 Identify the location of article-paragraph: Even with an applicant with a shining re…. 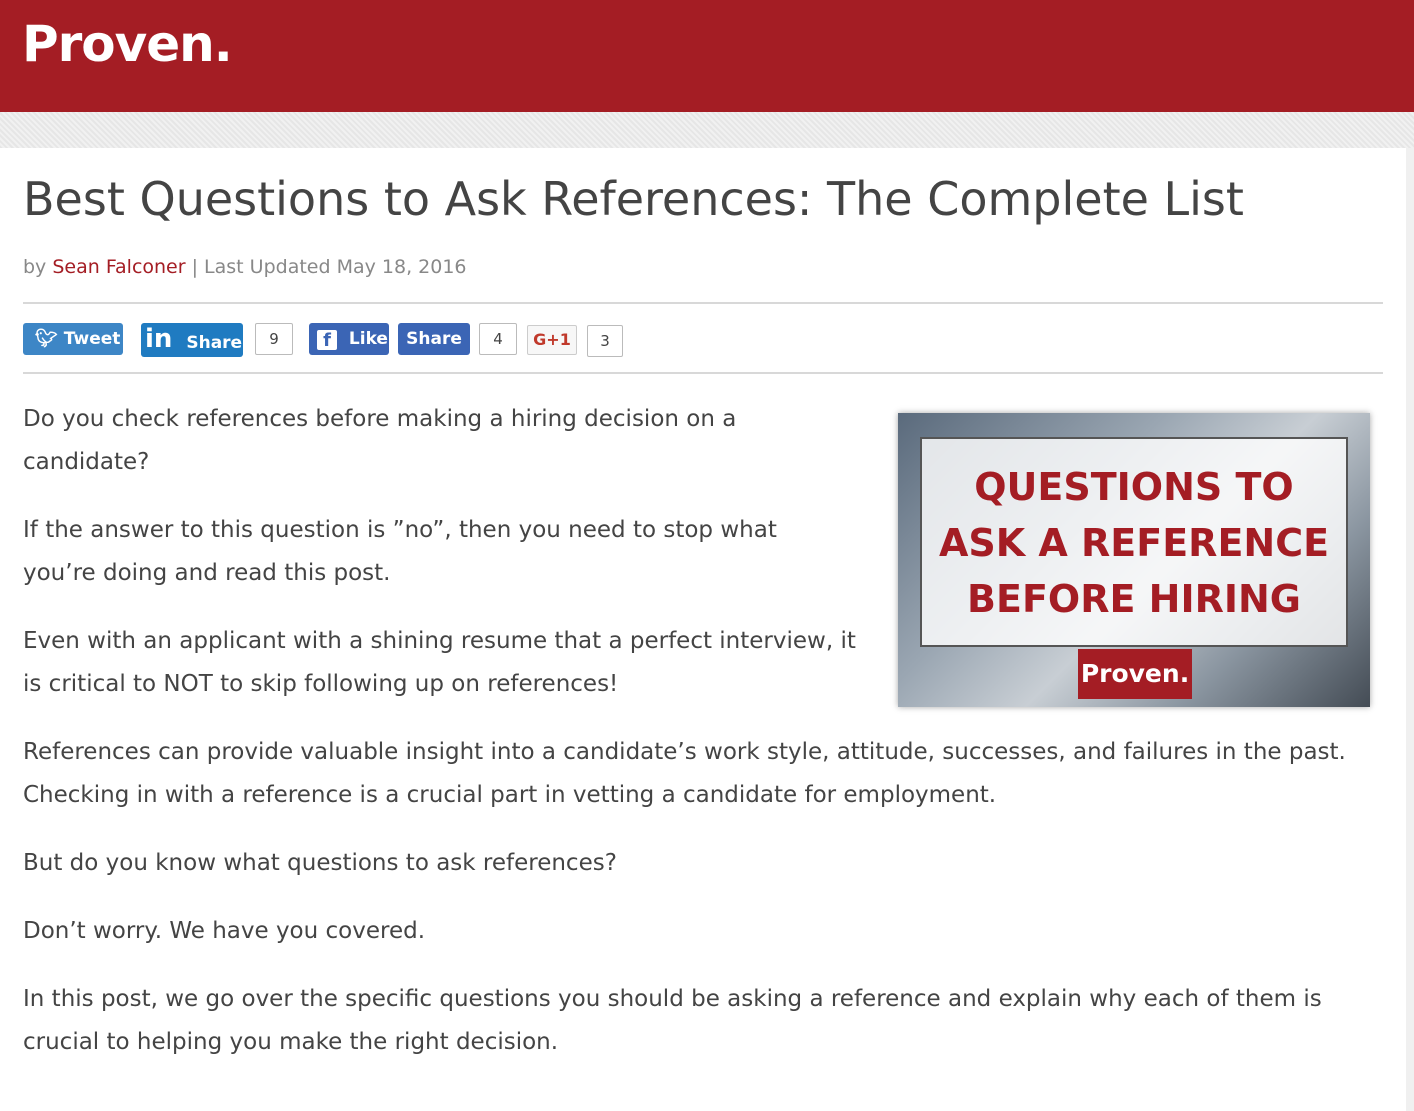
(439, 662).